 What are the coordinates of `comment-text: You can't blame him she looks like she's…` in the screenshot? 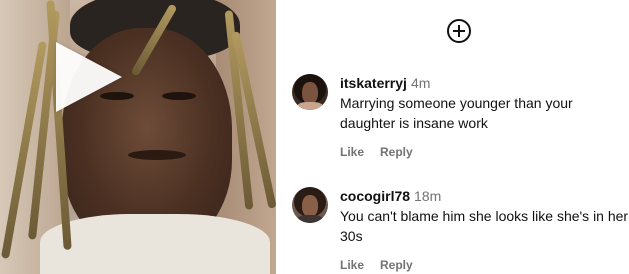 It's located at (484, 226).